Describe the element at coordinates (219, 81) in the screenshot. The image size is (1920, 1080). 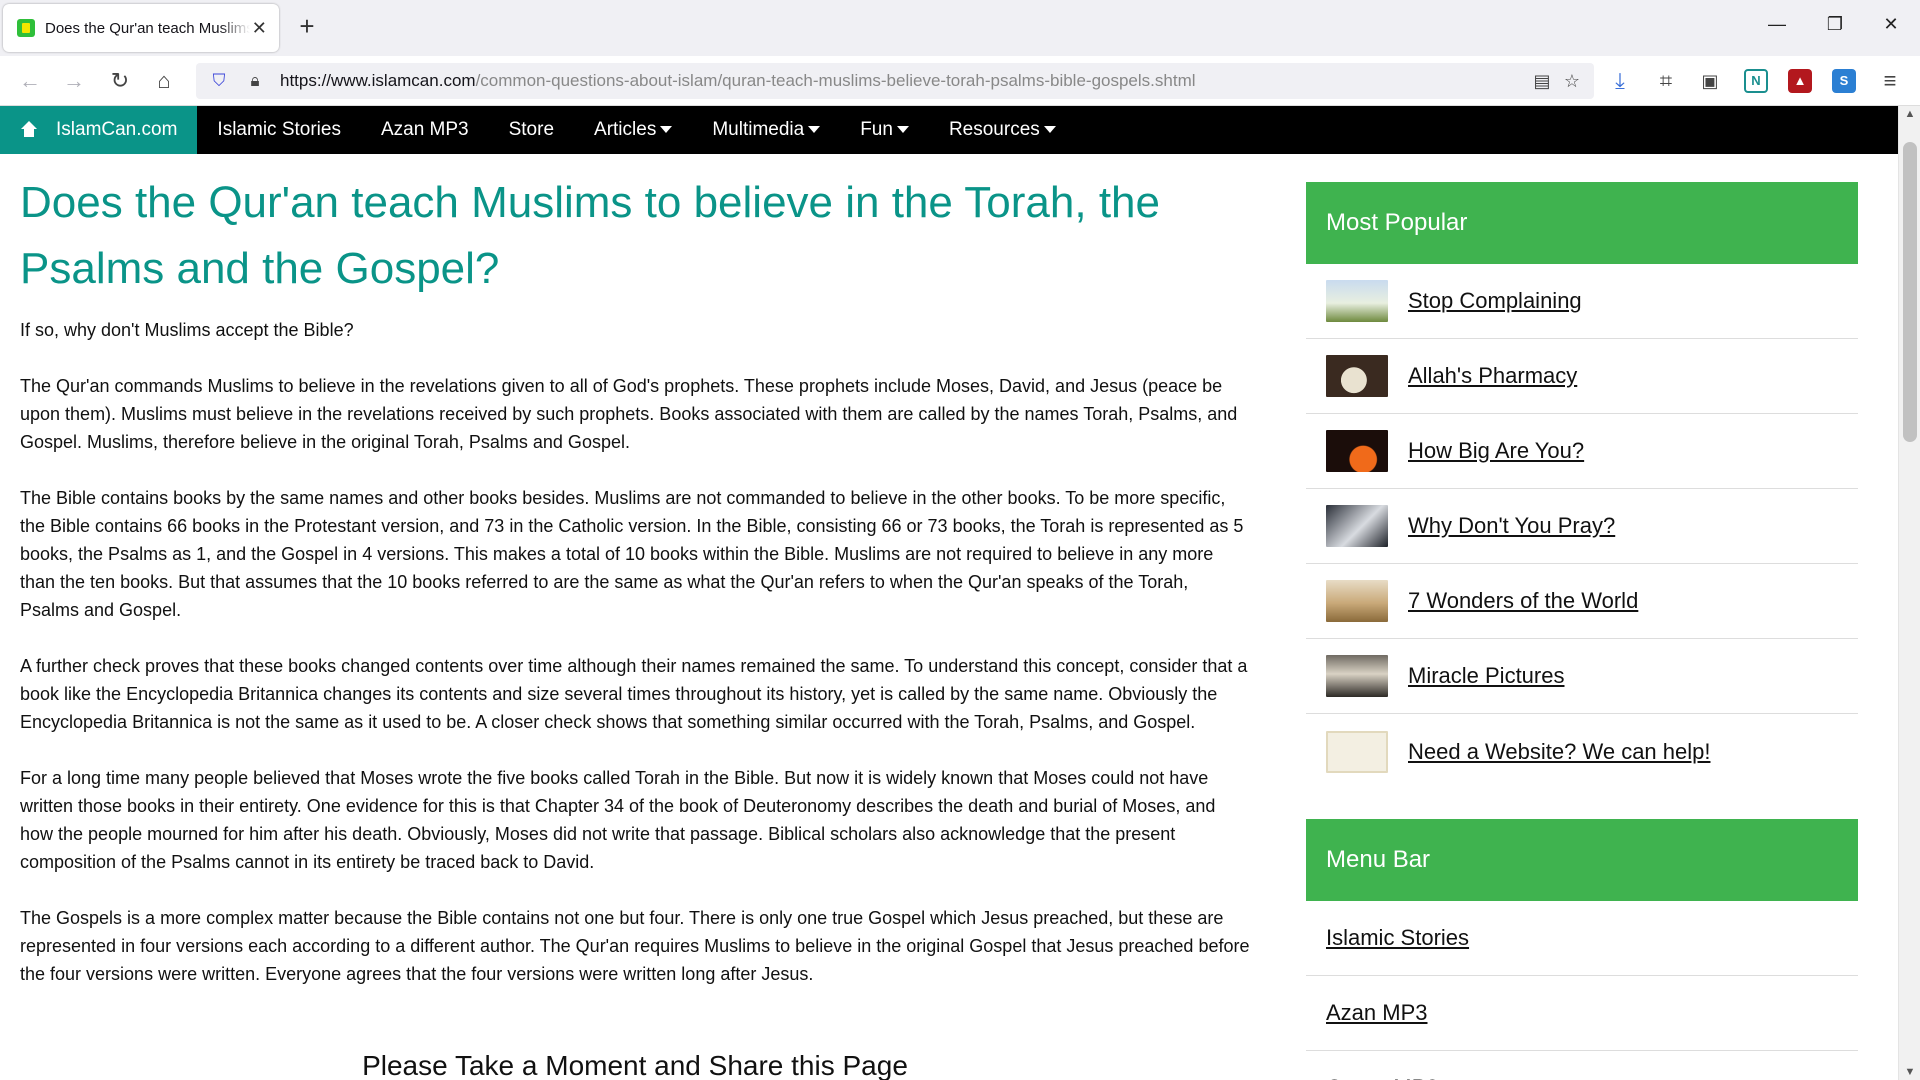
I see `tracking-shield-icon: ⛉` at that location.